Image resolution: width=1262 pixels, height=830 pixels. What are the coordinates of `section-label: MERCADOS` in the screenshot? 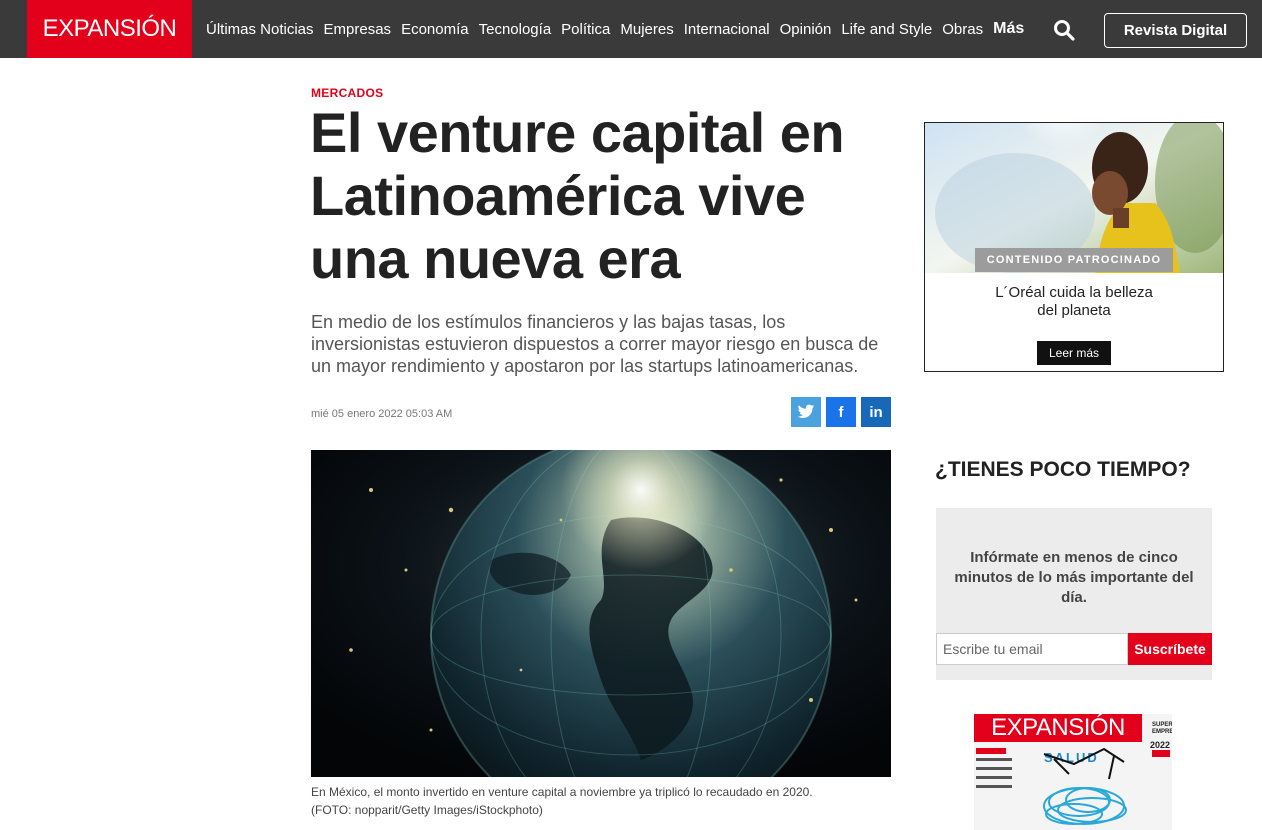 It's located at (347, 93).